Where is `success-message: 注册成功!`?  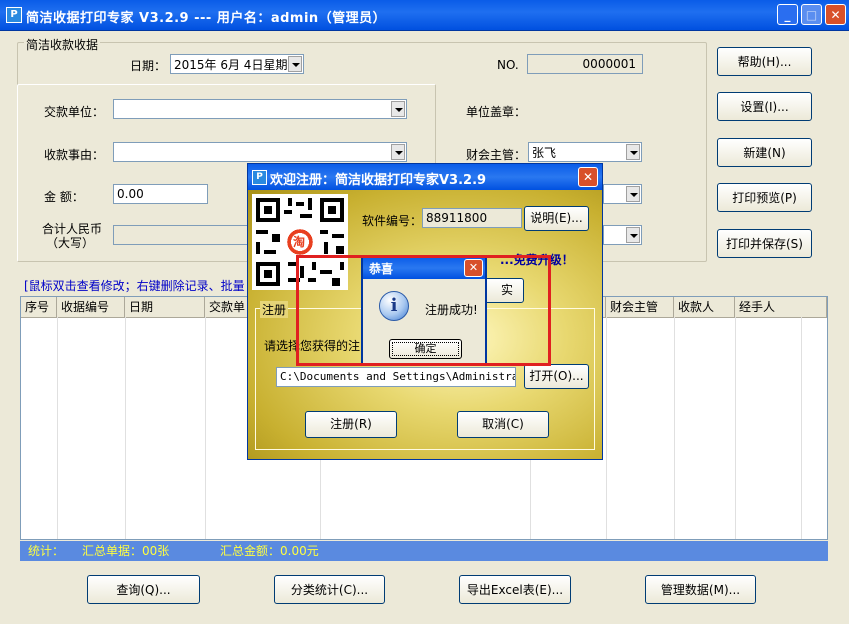 success-message: 注册成功! is located at coordinates (451, 310).